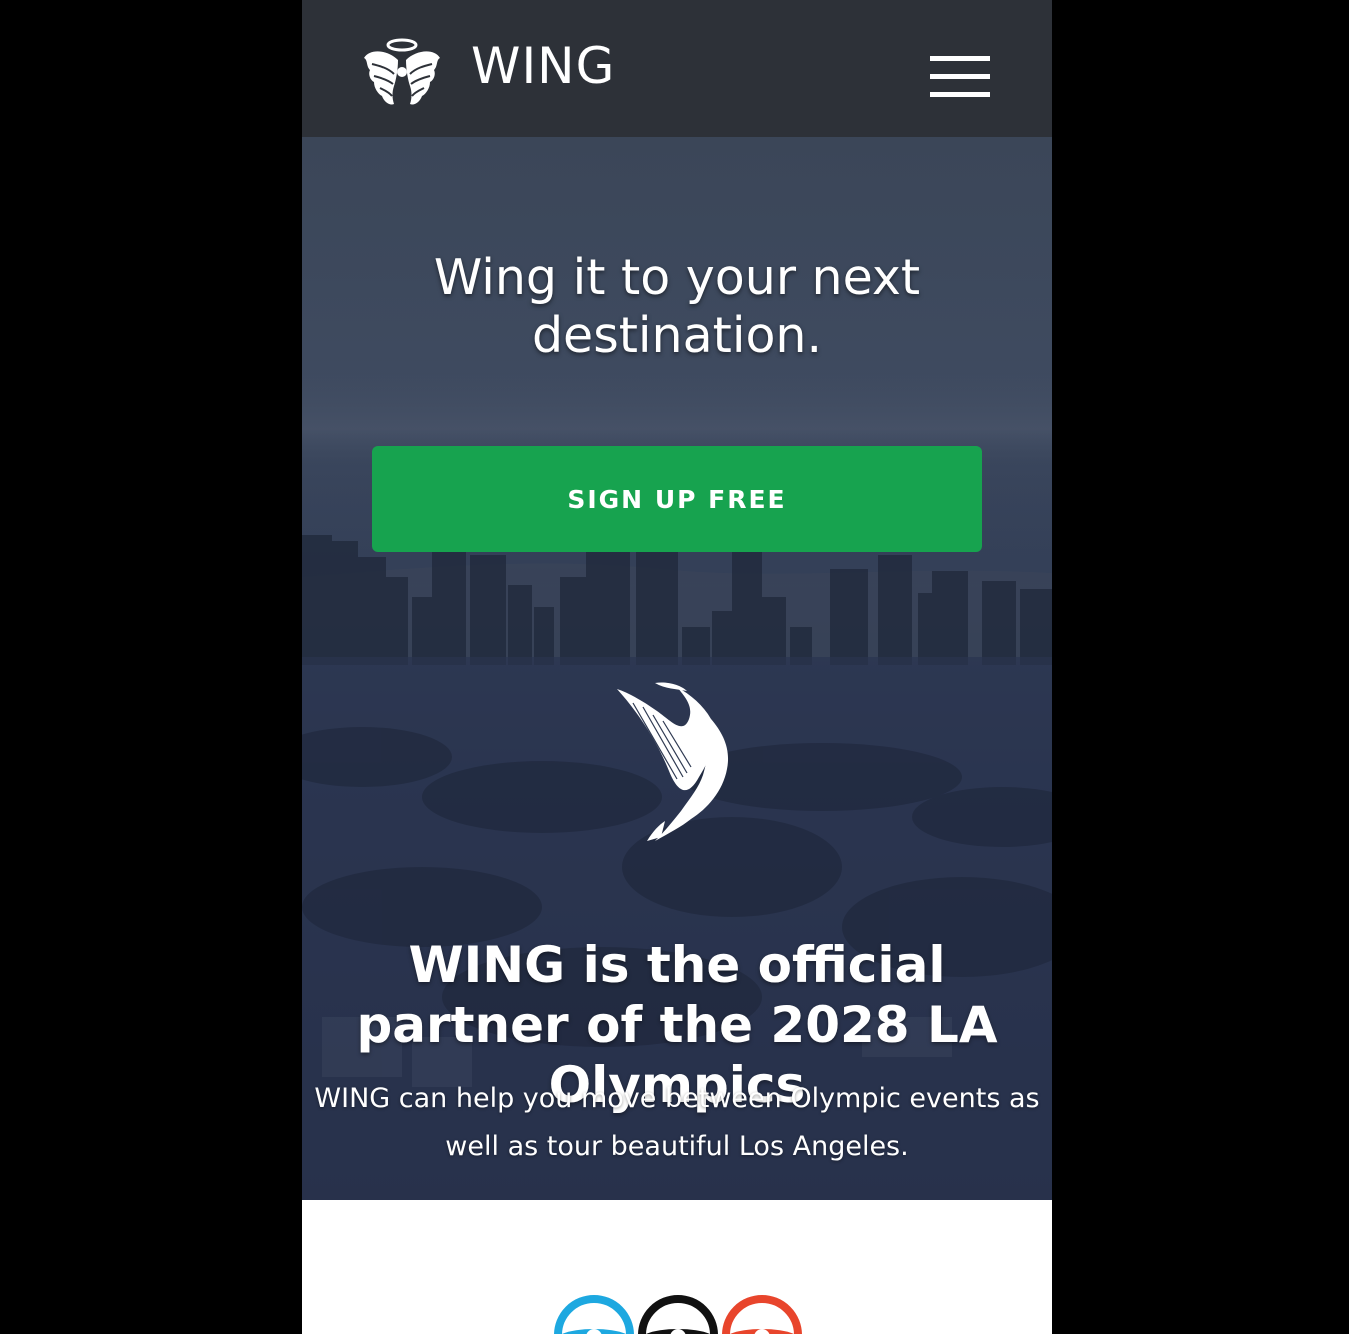 This screenshot has width=1349, height=1334. What do you see at coordinates (677, 499) in the screenshot?
I see `sign-up-free-button: SIGN UP FREE` at bounding box center [677, 499].